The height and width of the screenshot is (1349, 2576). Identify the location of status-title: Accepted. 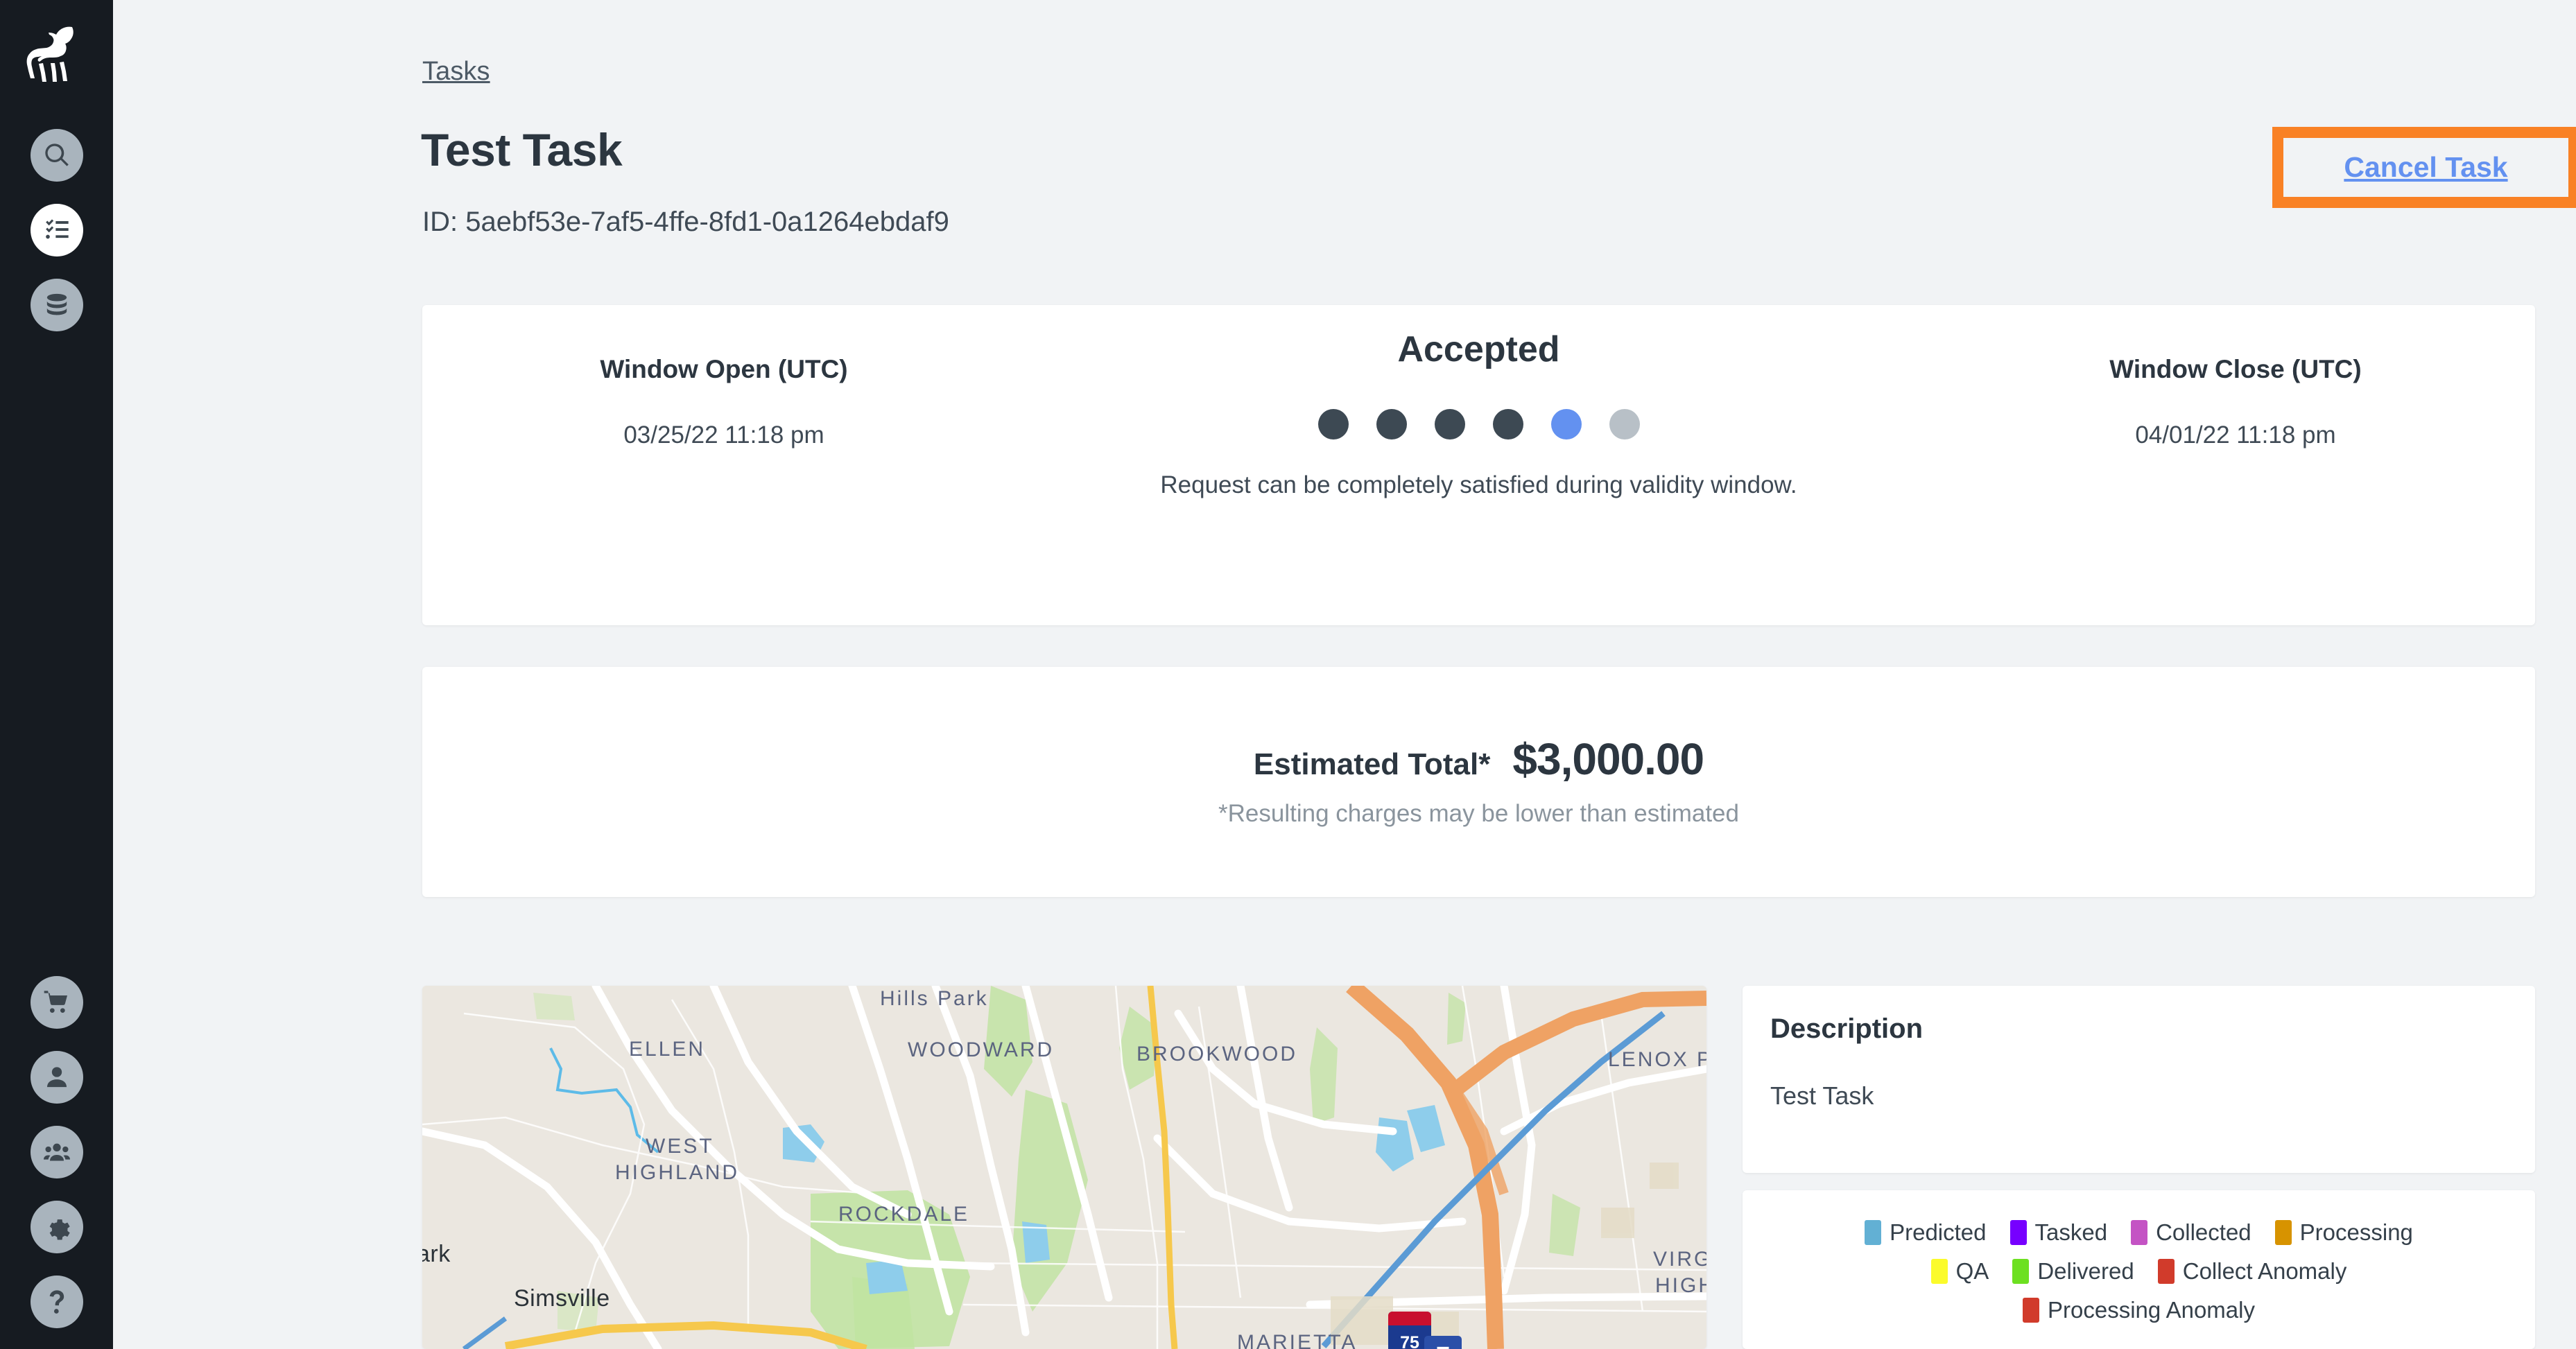
(1478, 349).